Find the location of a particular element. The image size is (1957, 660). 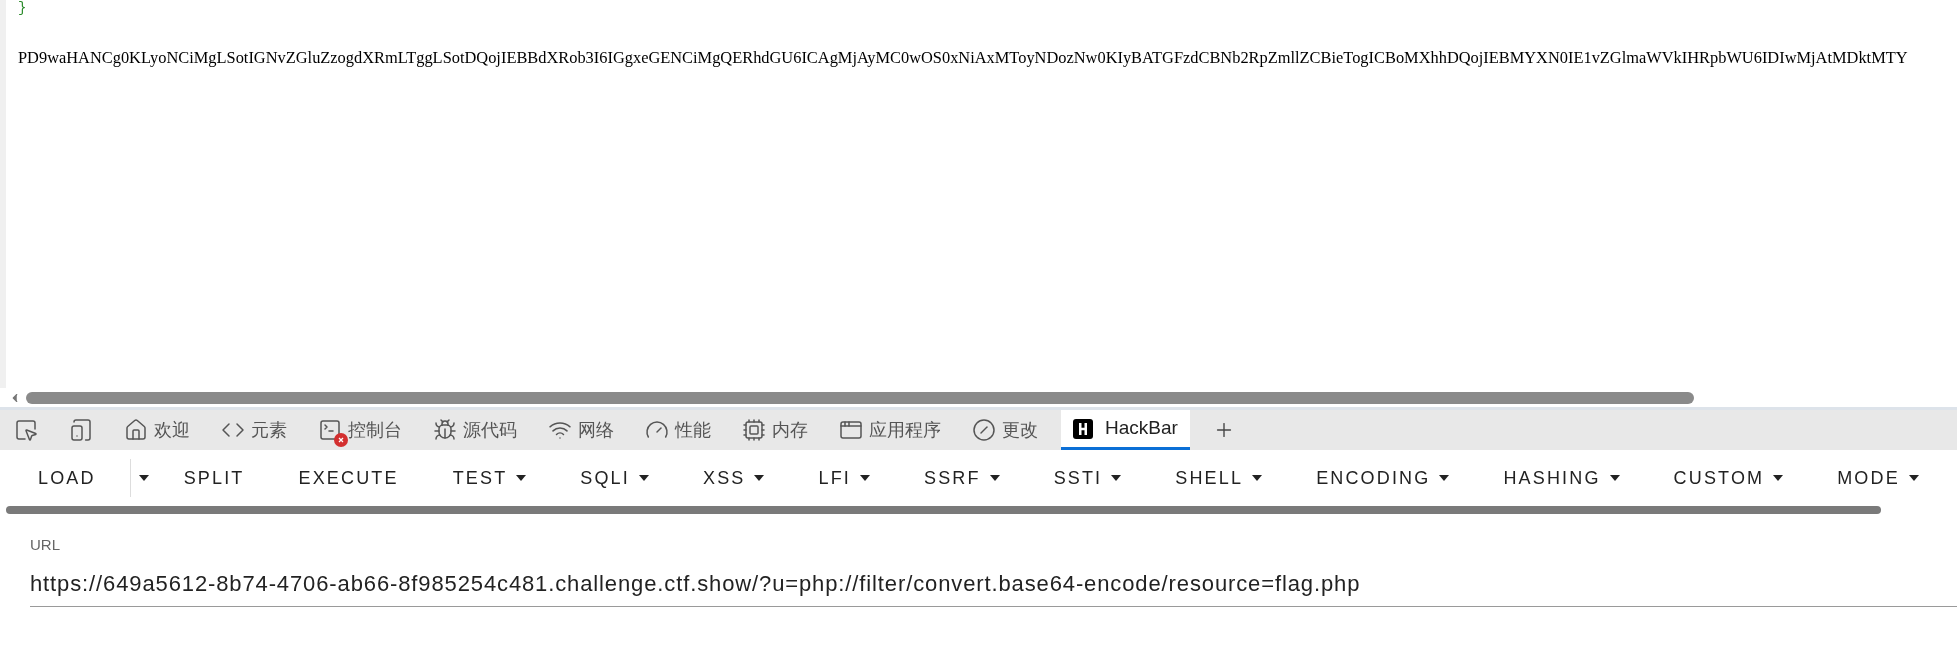

chip-icon is located at coordinates (754, 430).